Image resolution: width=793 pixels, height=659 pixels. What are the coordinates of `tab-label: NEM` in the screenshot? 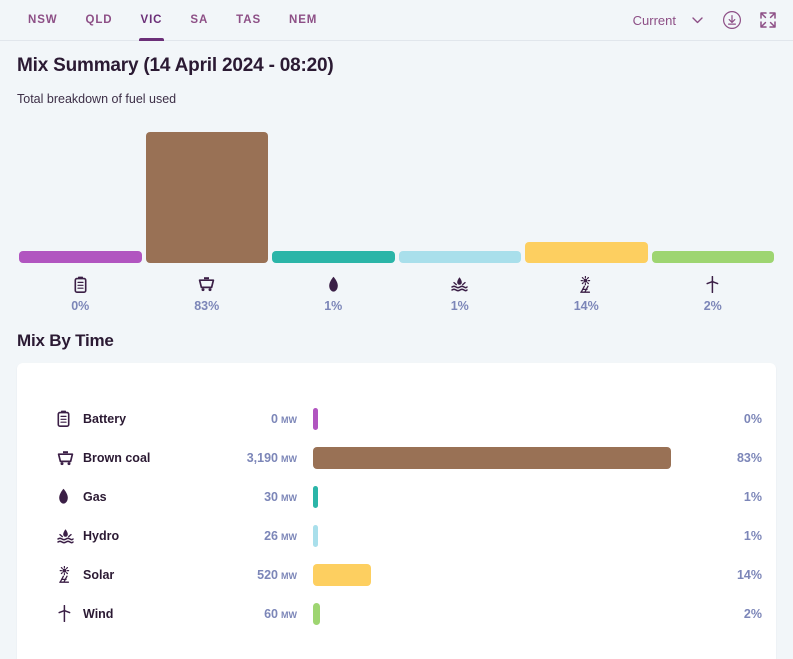 It's located at (303, 20).